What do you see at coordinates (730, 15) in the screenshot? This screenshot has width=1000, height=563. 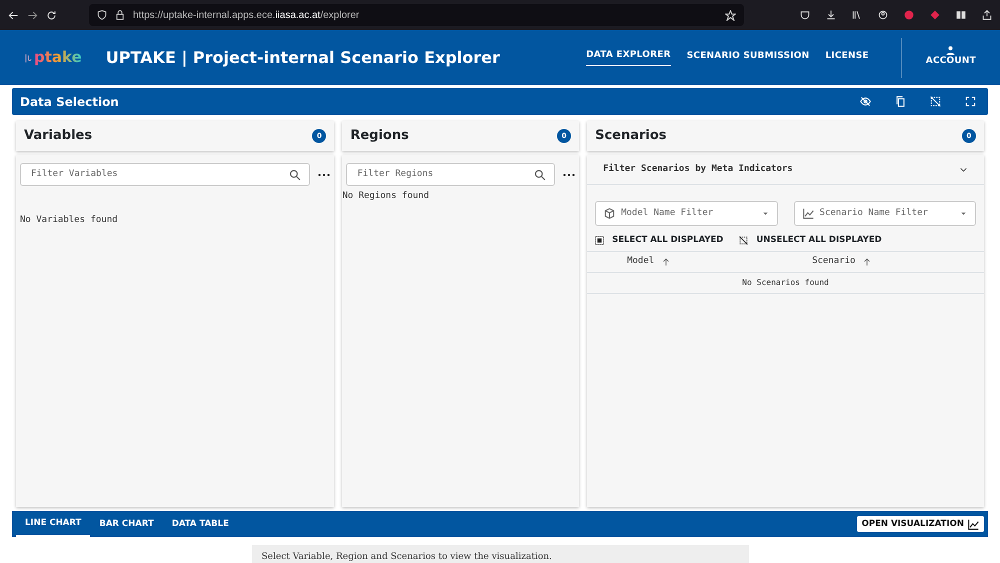 I see `star-icon` at bounding box center [730, 15].